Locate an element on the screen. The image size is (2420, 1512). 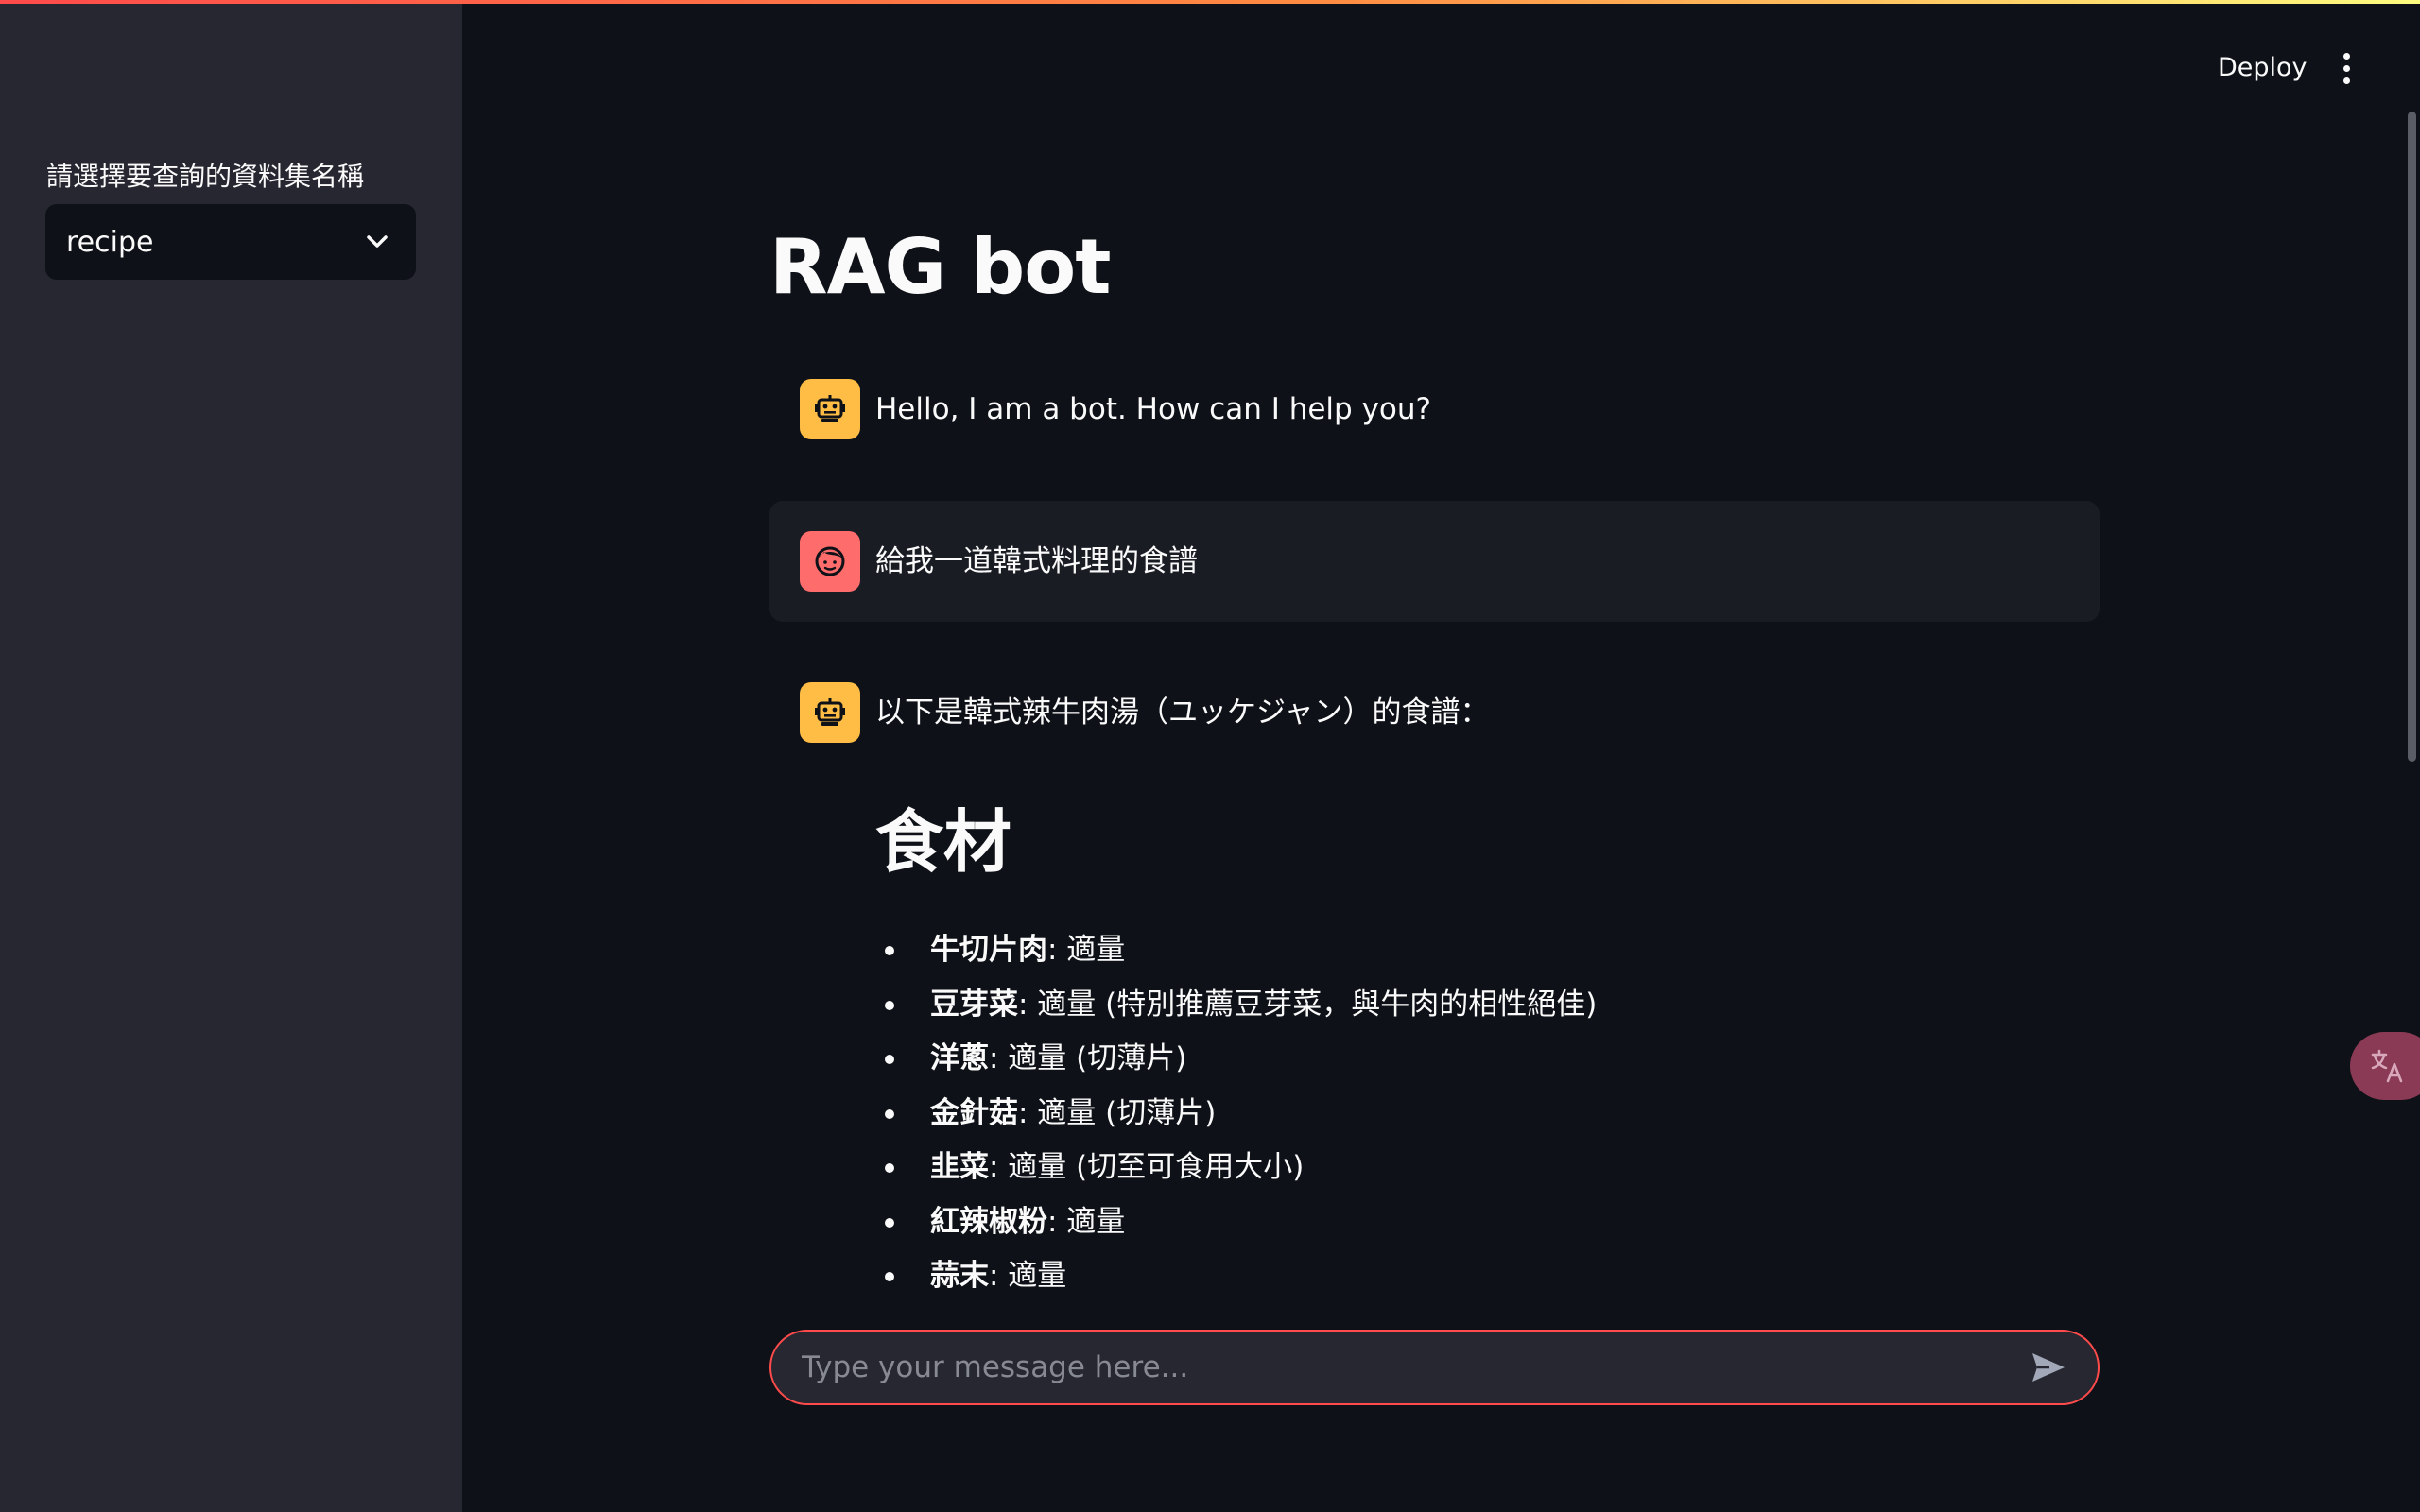
translate-icon is located at coordinates (2385, 1066).